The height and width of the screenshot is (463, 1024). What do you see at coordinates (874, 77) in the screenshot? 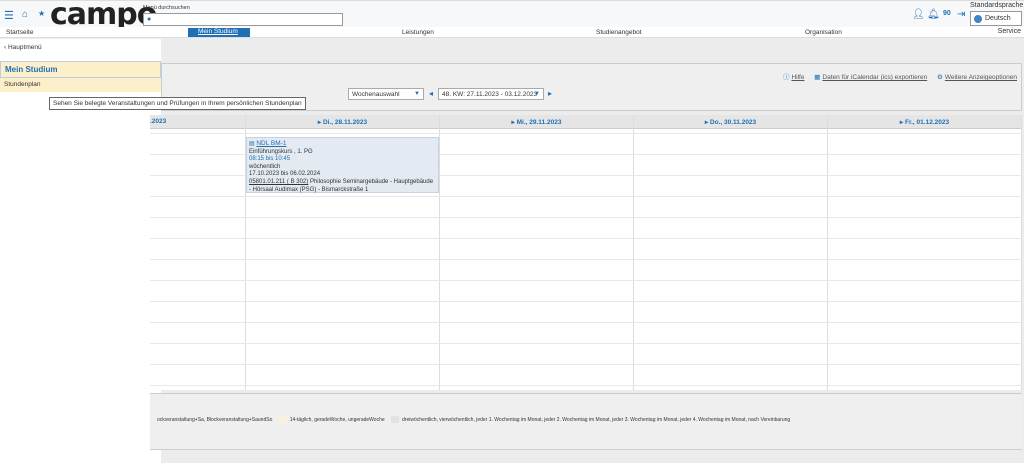
I see `export-ics-link: Daten für iCalendar (ics) exportieren` at bounding box center [874, 77].